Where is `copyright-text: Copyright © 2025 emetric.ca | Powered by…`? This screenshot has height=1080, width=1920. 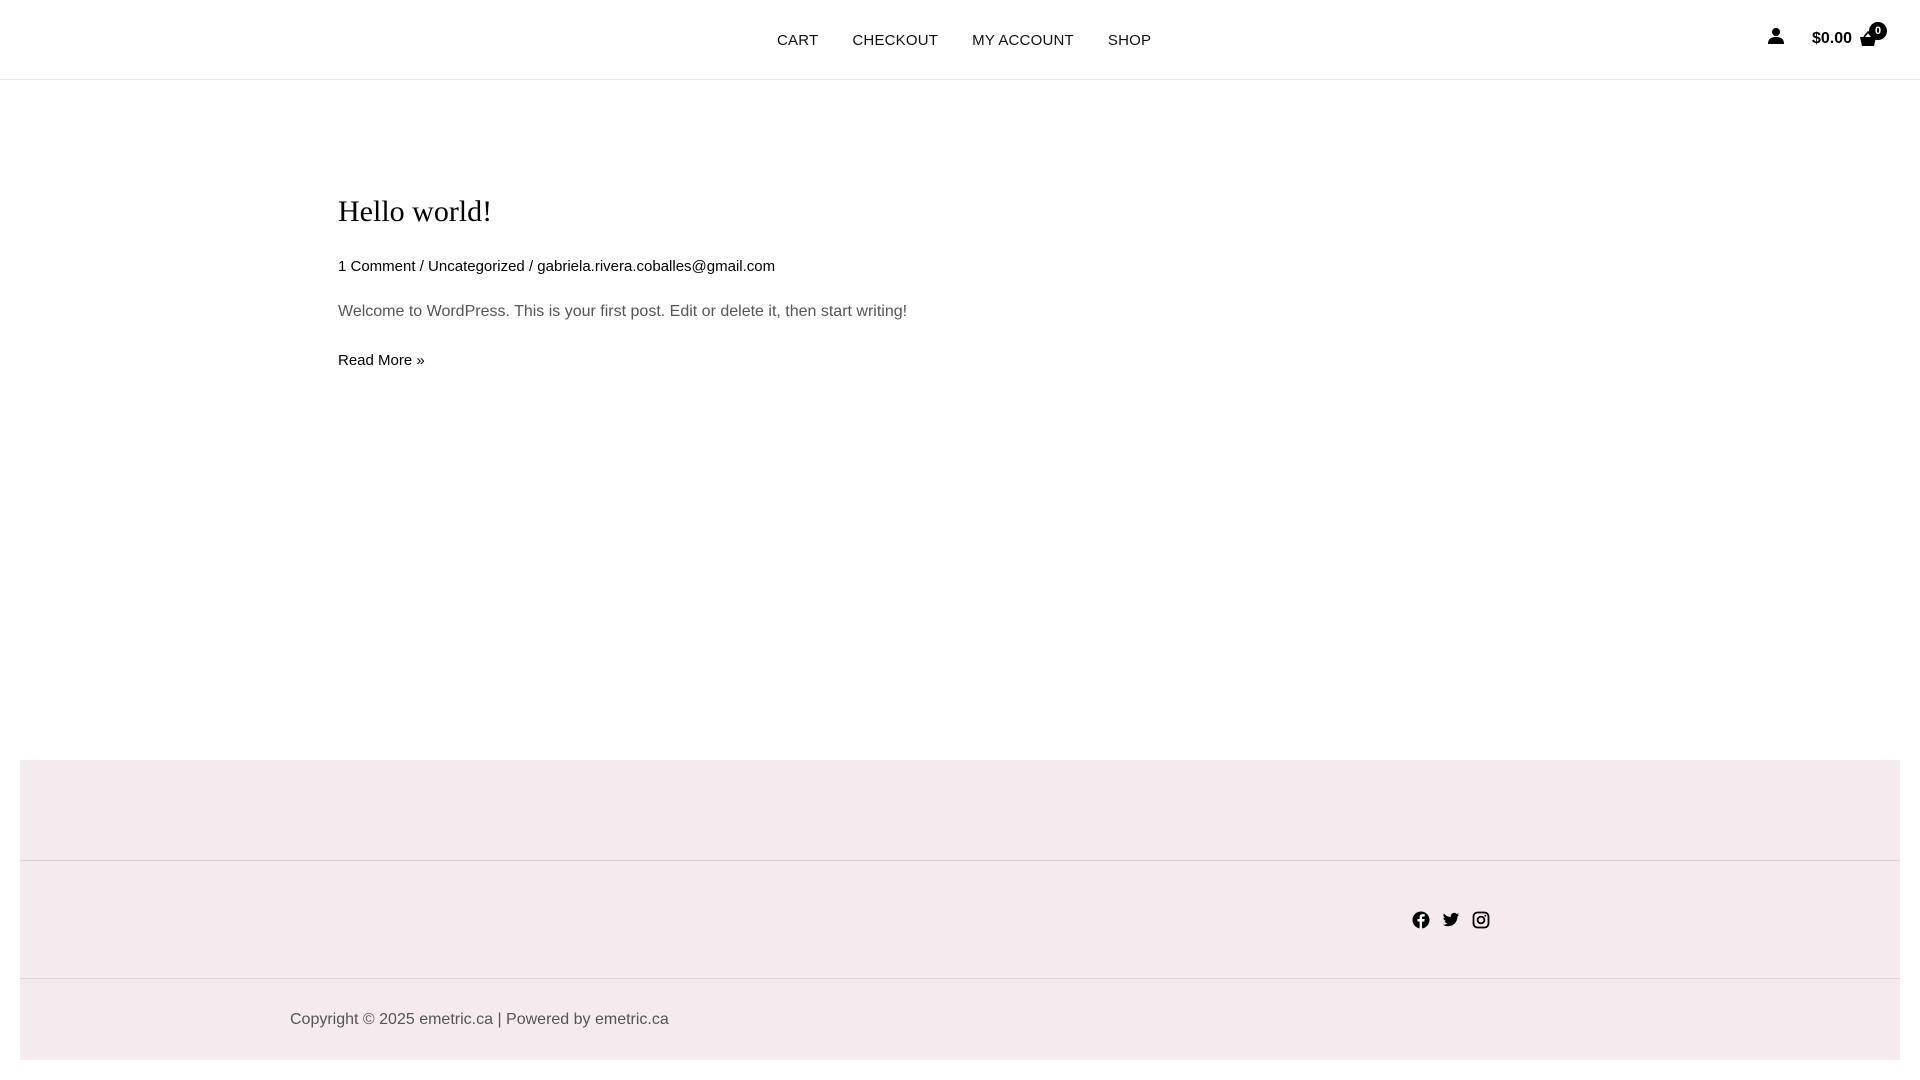 copyright-text: Copyright © 2025 emetric.ca | Powered by… is located at coordinates (479, 1019).